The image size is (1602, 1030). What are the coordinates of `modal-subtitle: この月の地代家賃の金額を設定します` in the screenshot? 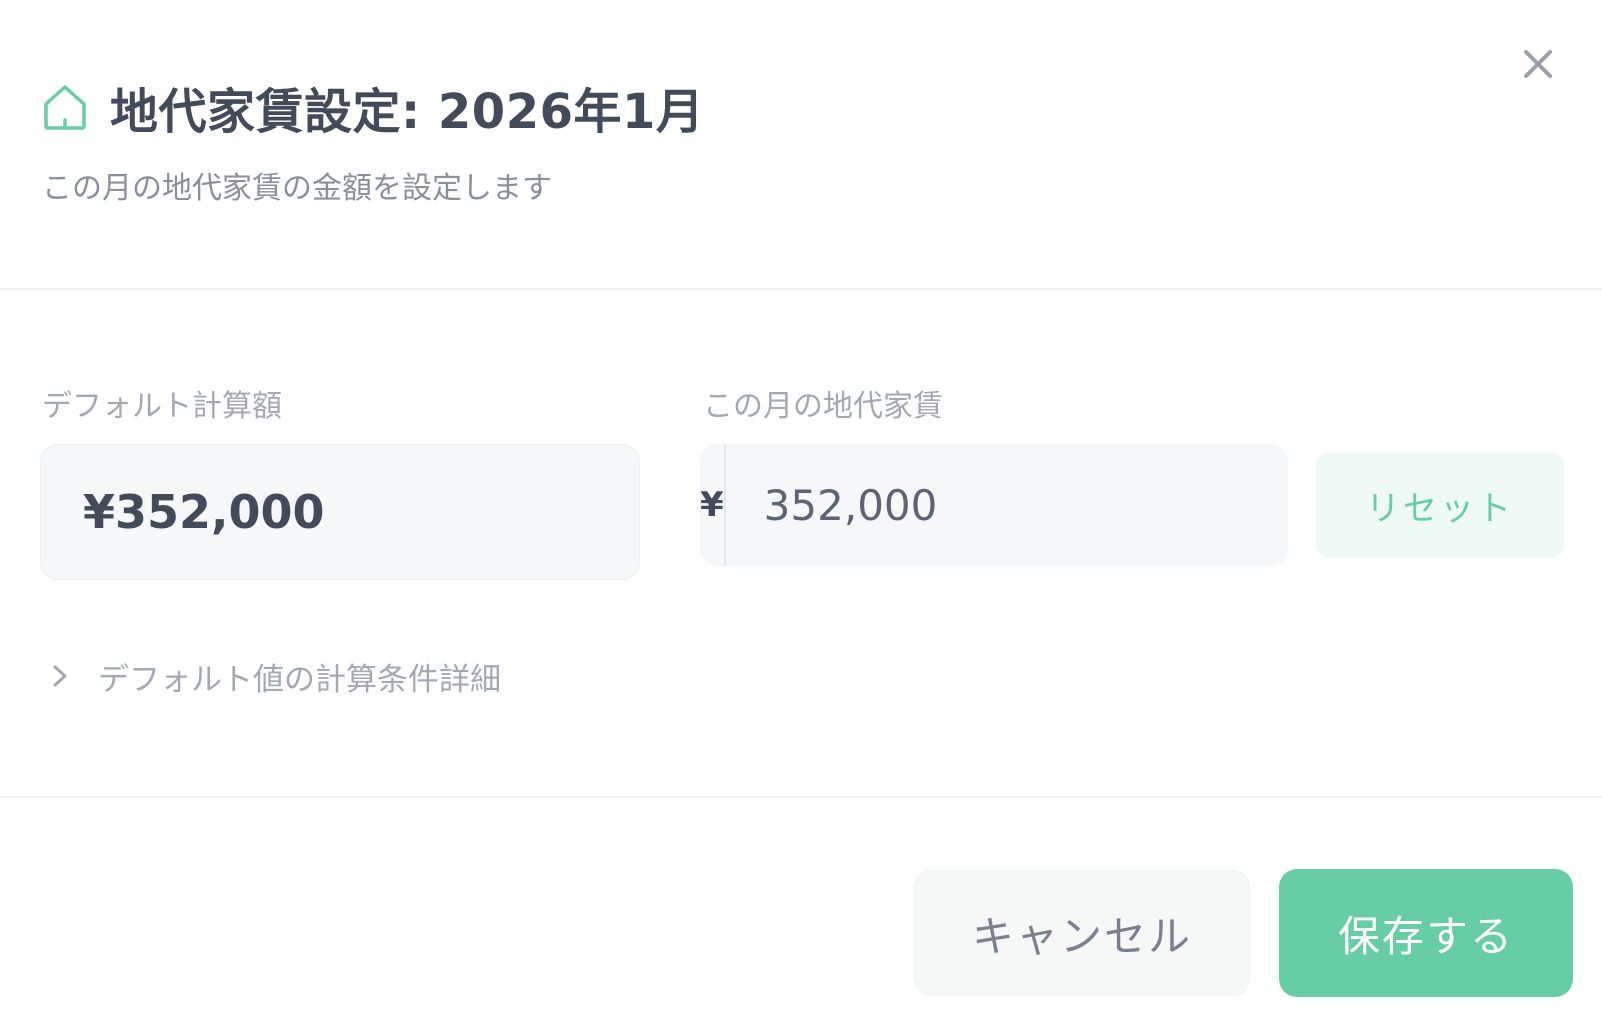 It's located at (297, 188).